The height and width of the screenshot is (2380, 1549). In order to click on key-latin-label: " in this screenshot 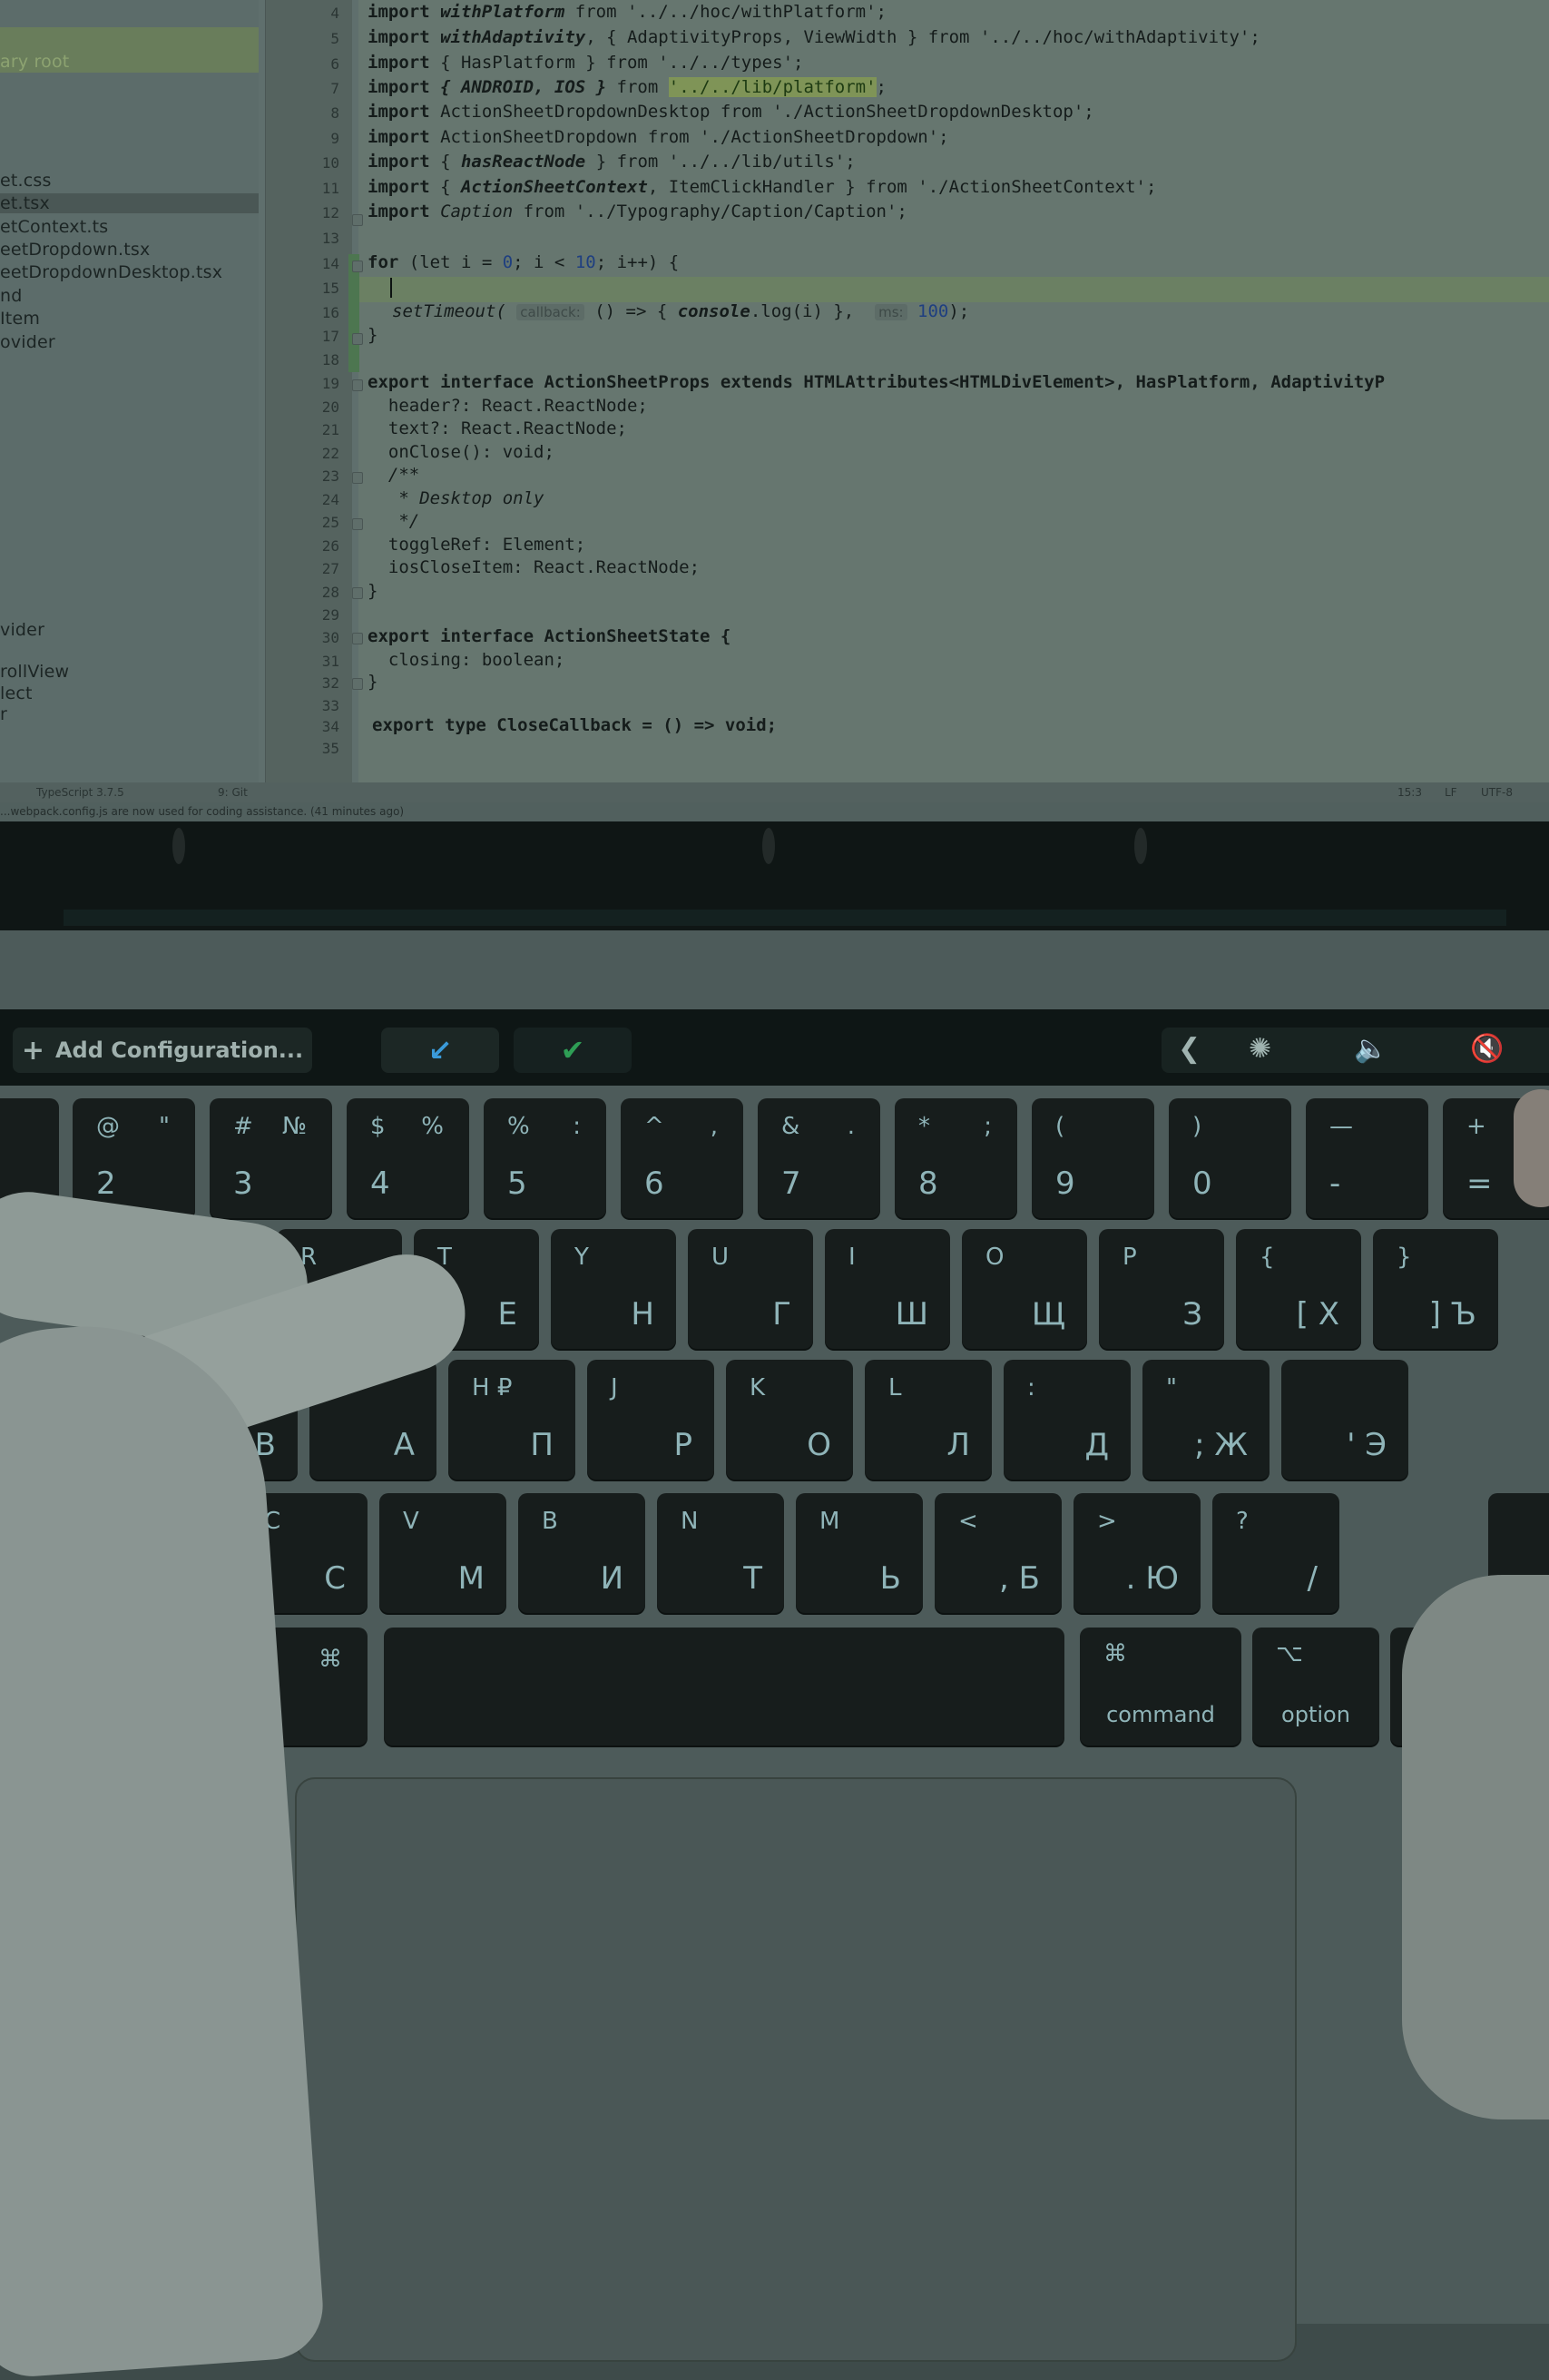, I will do `click(1171, 1387)`.